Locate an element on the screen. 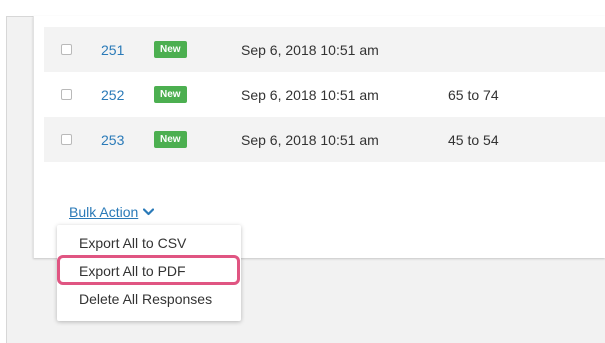  table-row: 253 New Sep 6, 2018 10:51 am 45 to 54 is located at coordinates (324, 139).